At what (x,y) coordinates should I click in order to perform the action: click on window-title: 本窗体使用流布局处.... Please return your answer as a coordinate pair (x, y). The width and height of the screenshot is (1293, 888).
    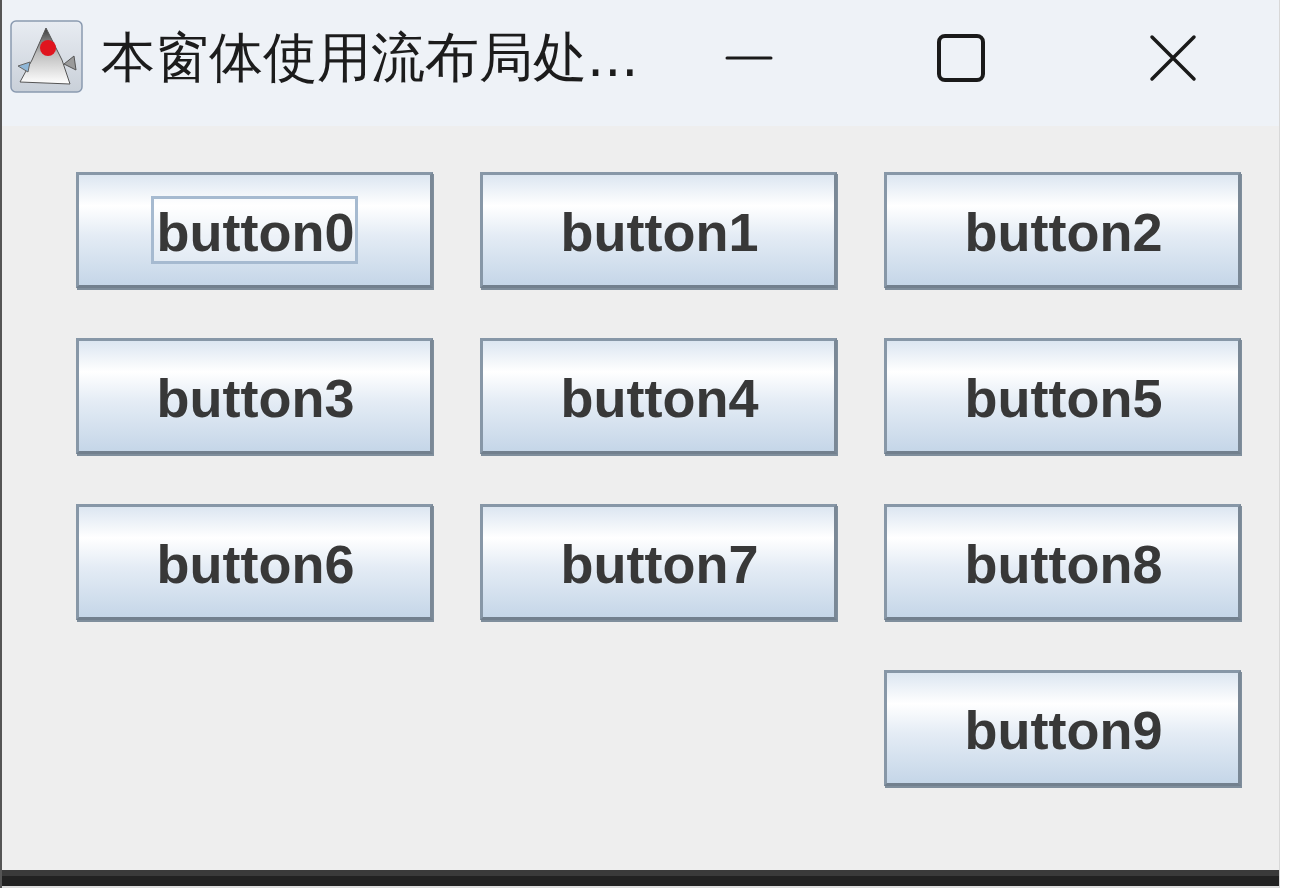
    Looking at the image, I should click on (370, 58).